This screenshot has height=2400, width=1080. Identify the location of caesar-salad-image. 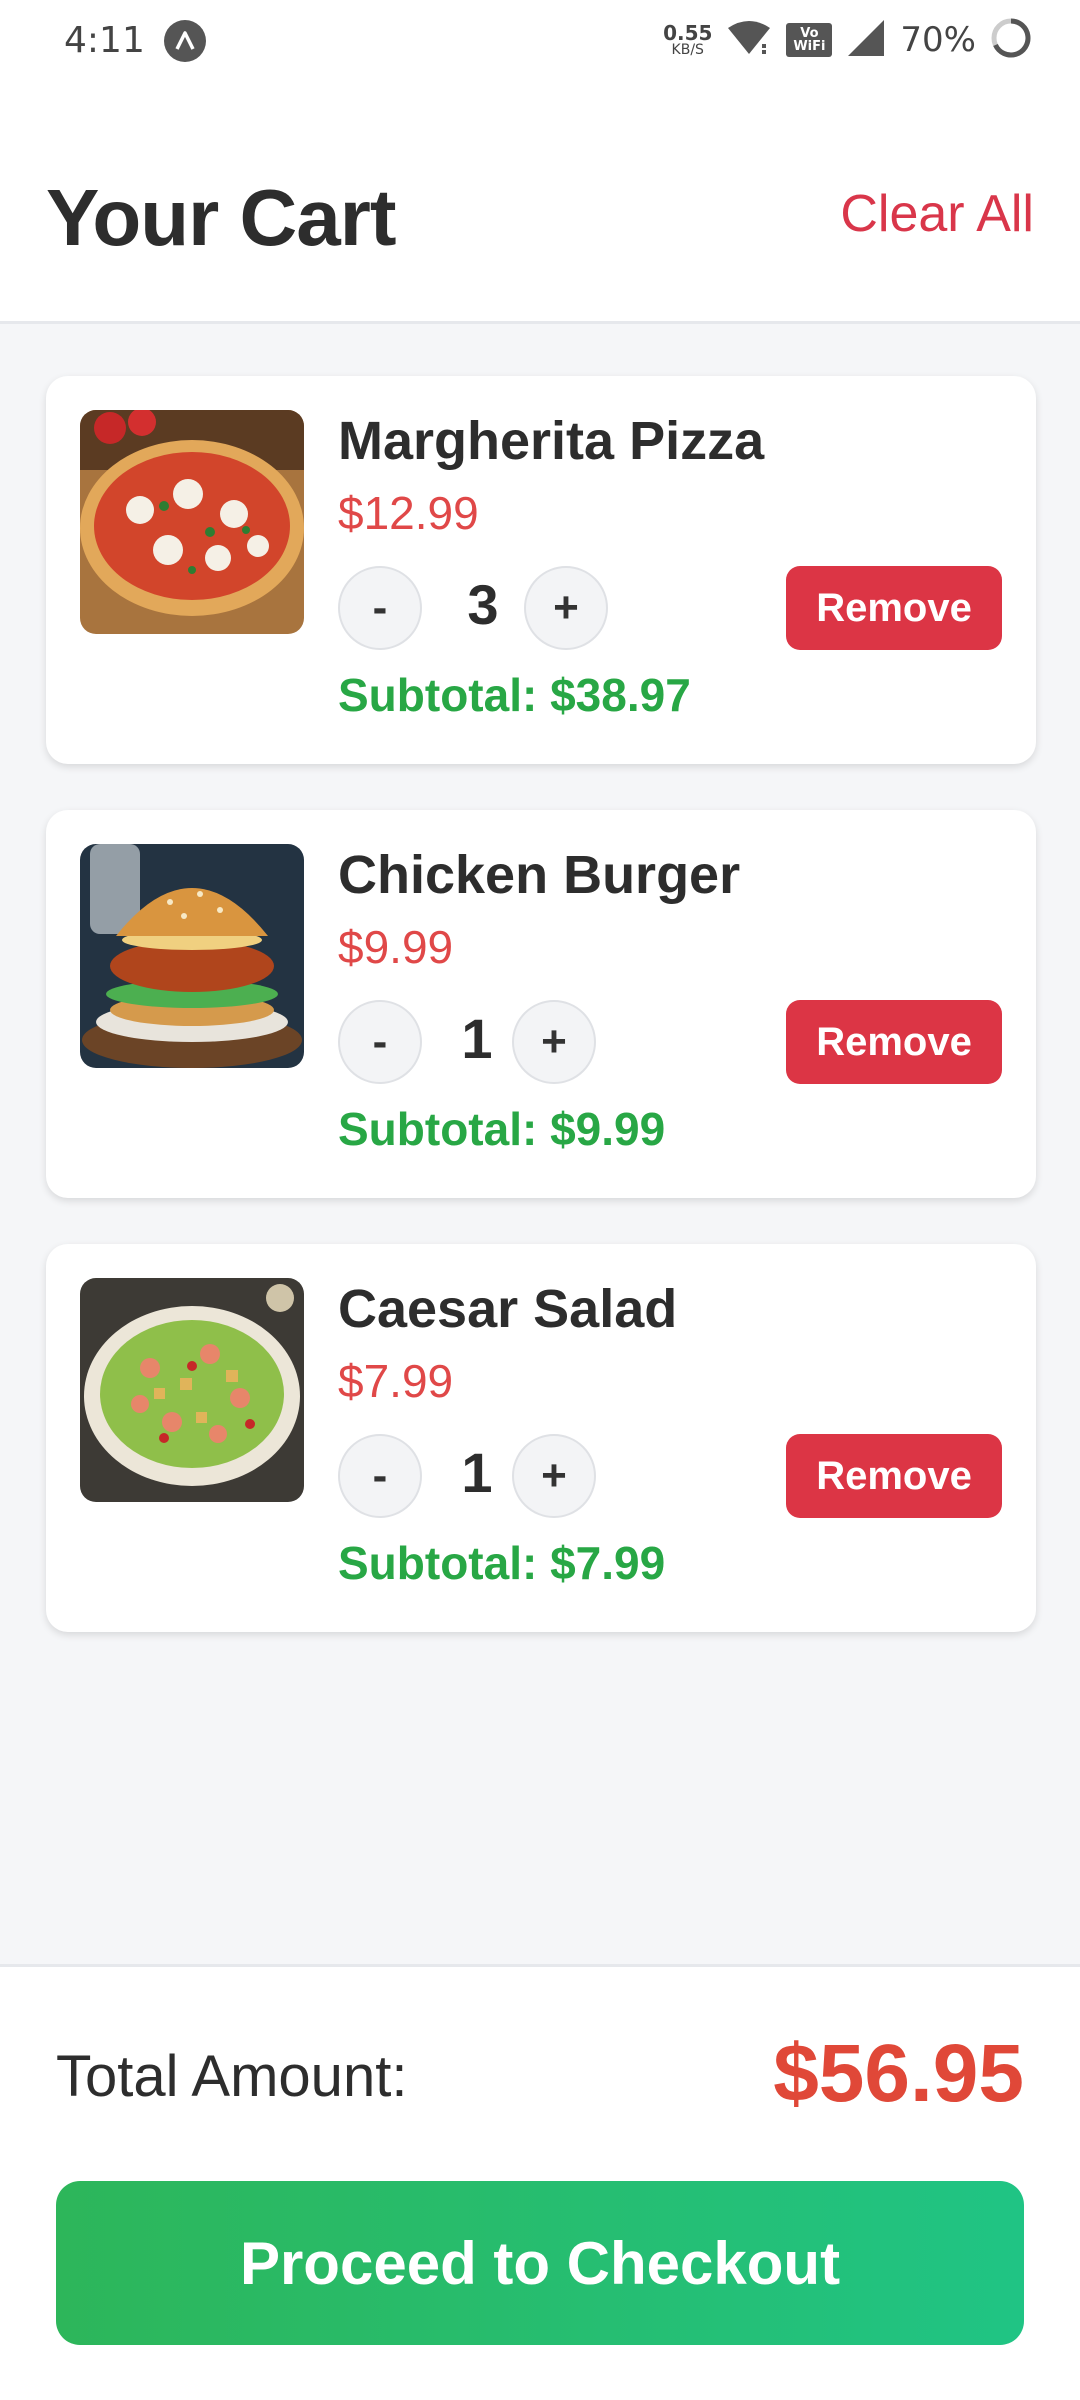
(192, 1390).